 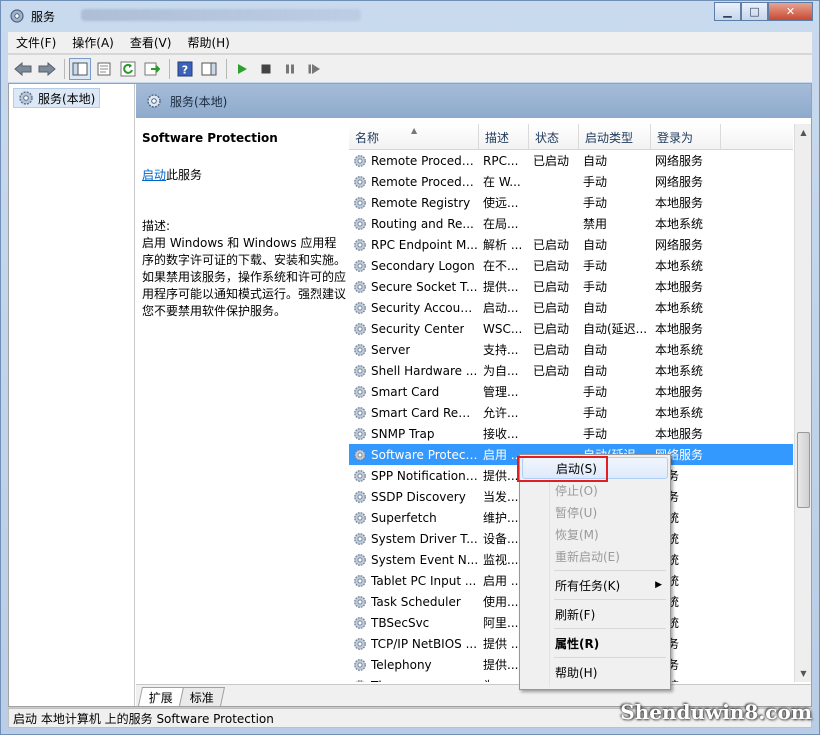 What do you see at coordinates (414, 434) in the screenshot?
I see `service-name-cell: SNMP Trap` at bounding box center [414, 434].